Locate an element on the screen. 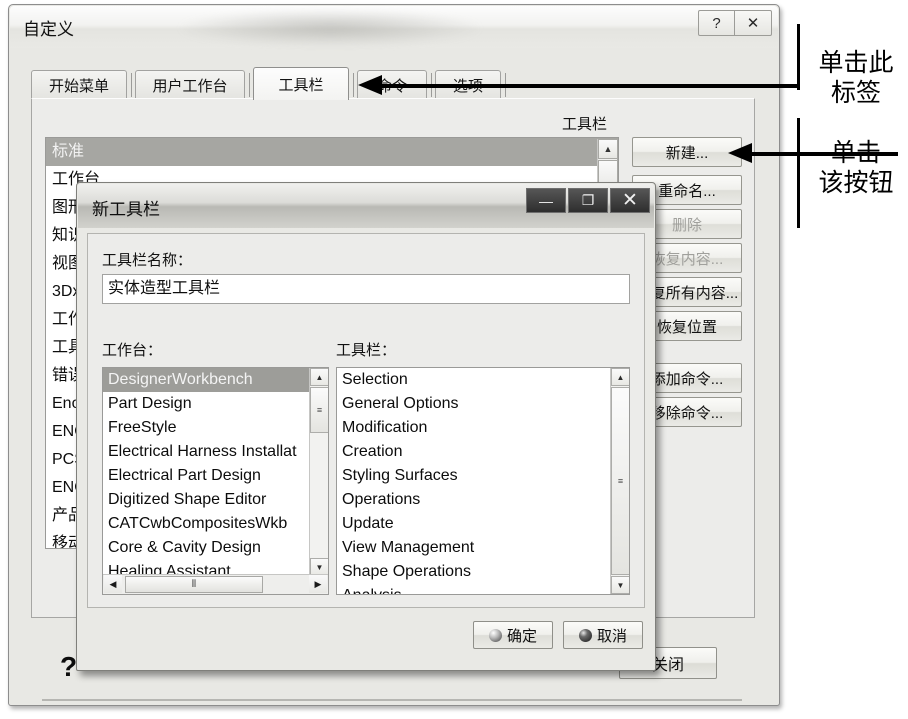  annotation-text-2: 单击 该按钮 is located at coordinates (856, 167).